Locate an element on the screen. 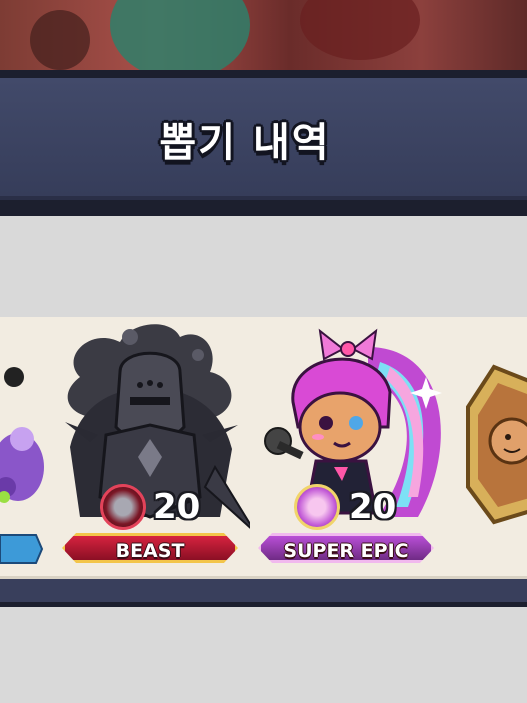 This screenshot has height=703, width=527. cookie-card-beast: 20 BEAST is located at coordinates (153, 446).